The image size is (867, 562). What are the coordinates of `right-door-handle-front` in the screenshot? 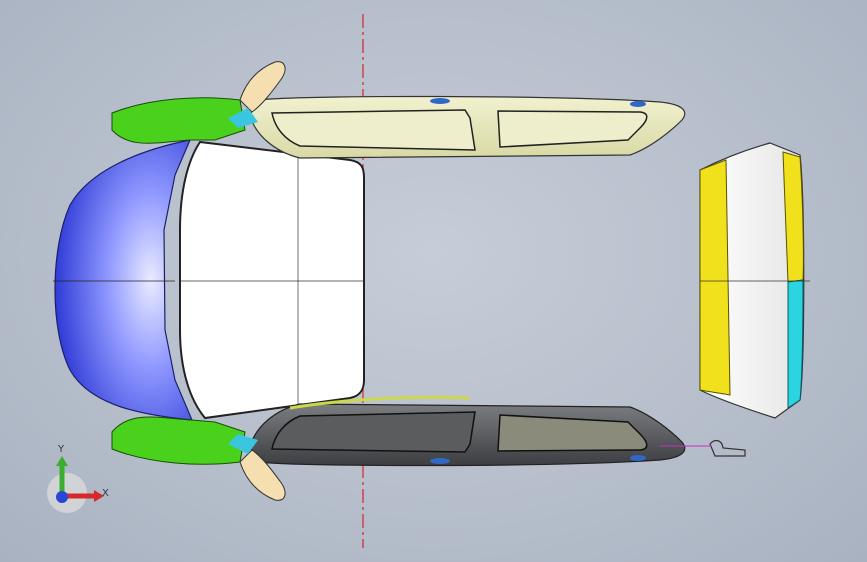 It's located at (440, 461).